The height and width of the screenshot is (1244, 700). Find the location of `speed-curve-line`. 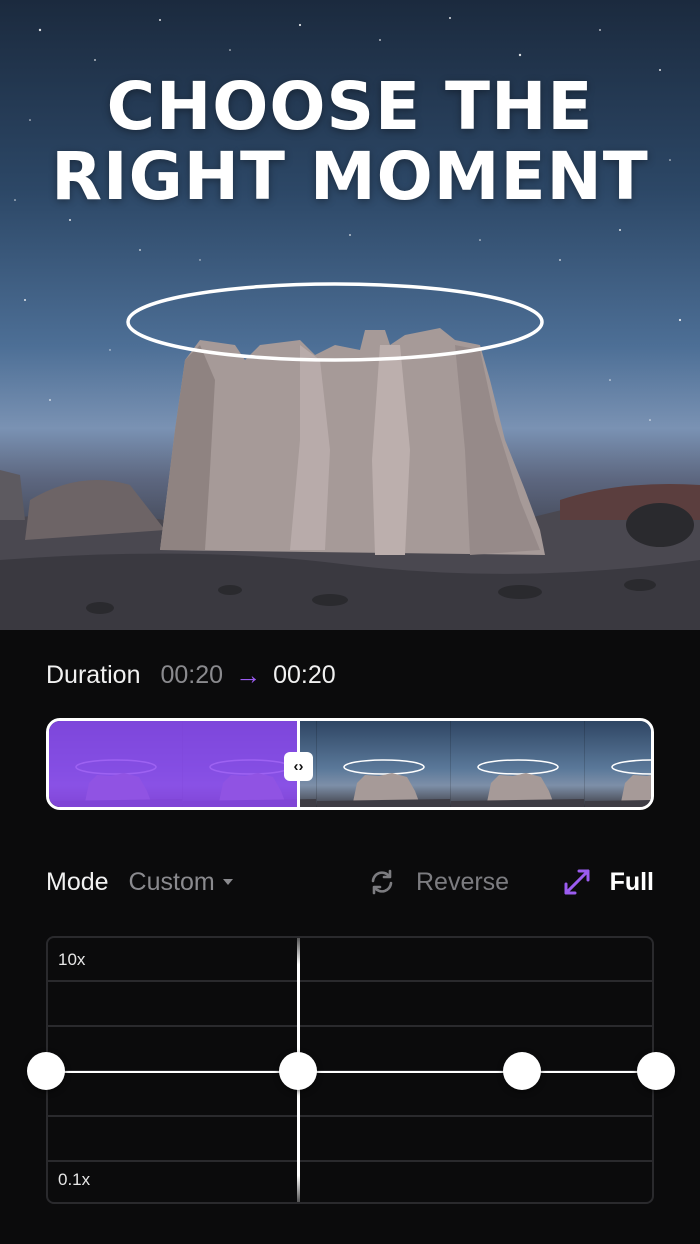

speed-curve-line is located at coordinates (352, 1072).